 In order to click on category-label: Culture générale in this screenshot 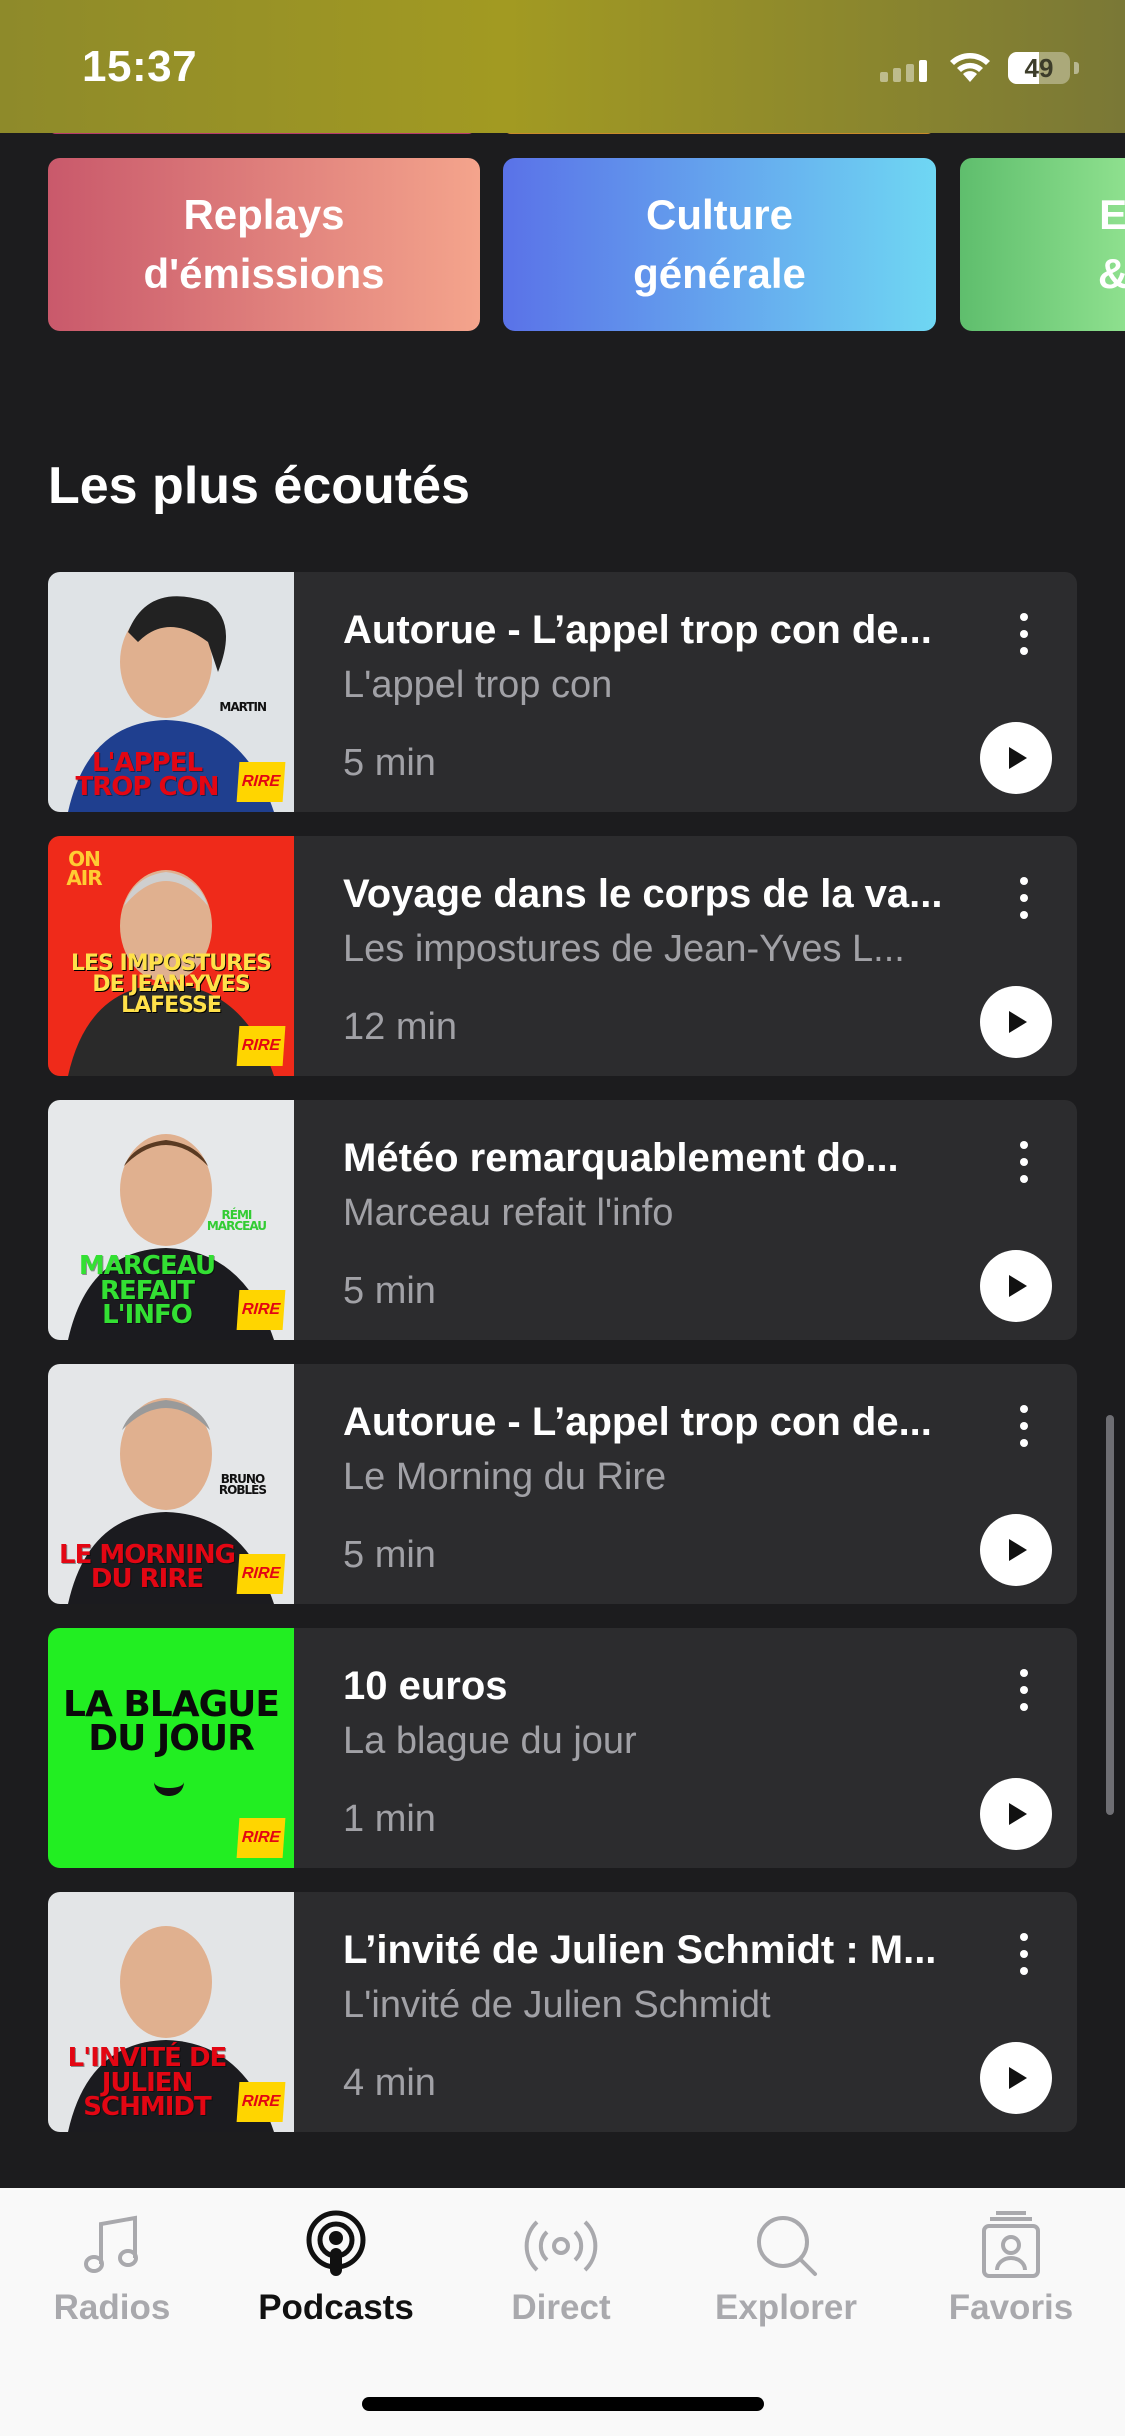, I will do `click(719, 243)`.